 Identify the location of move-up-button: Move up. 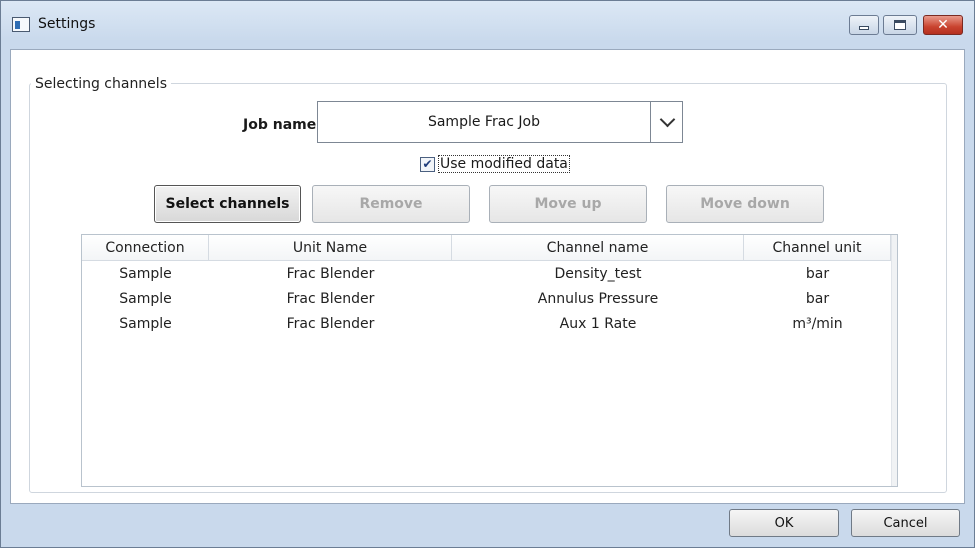
(568, 204).